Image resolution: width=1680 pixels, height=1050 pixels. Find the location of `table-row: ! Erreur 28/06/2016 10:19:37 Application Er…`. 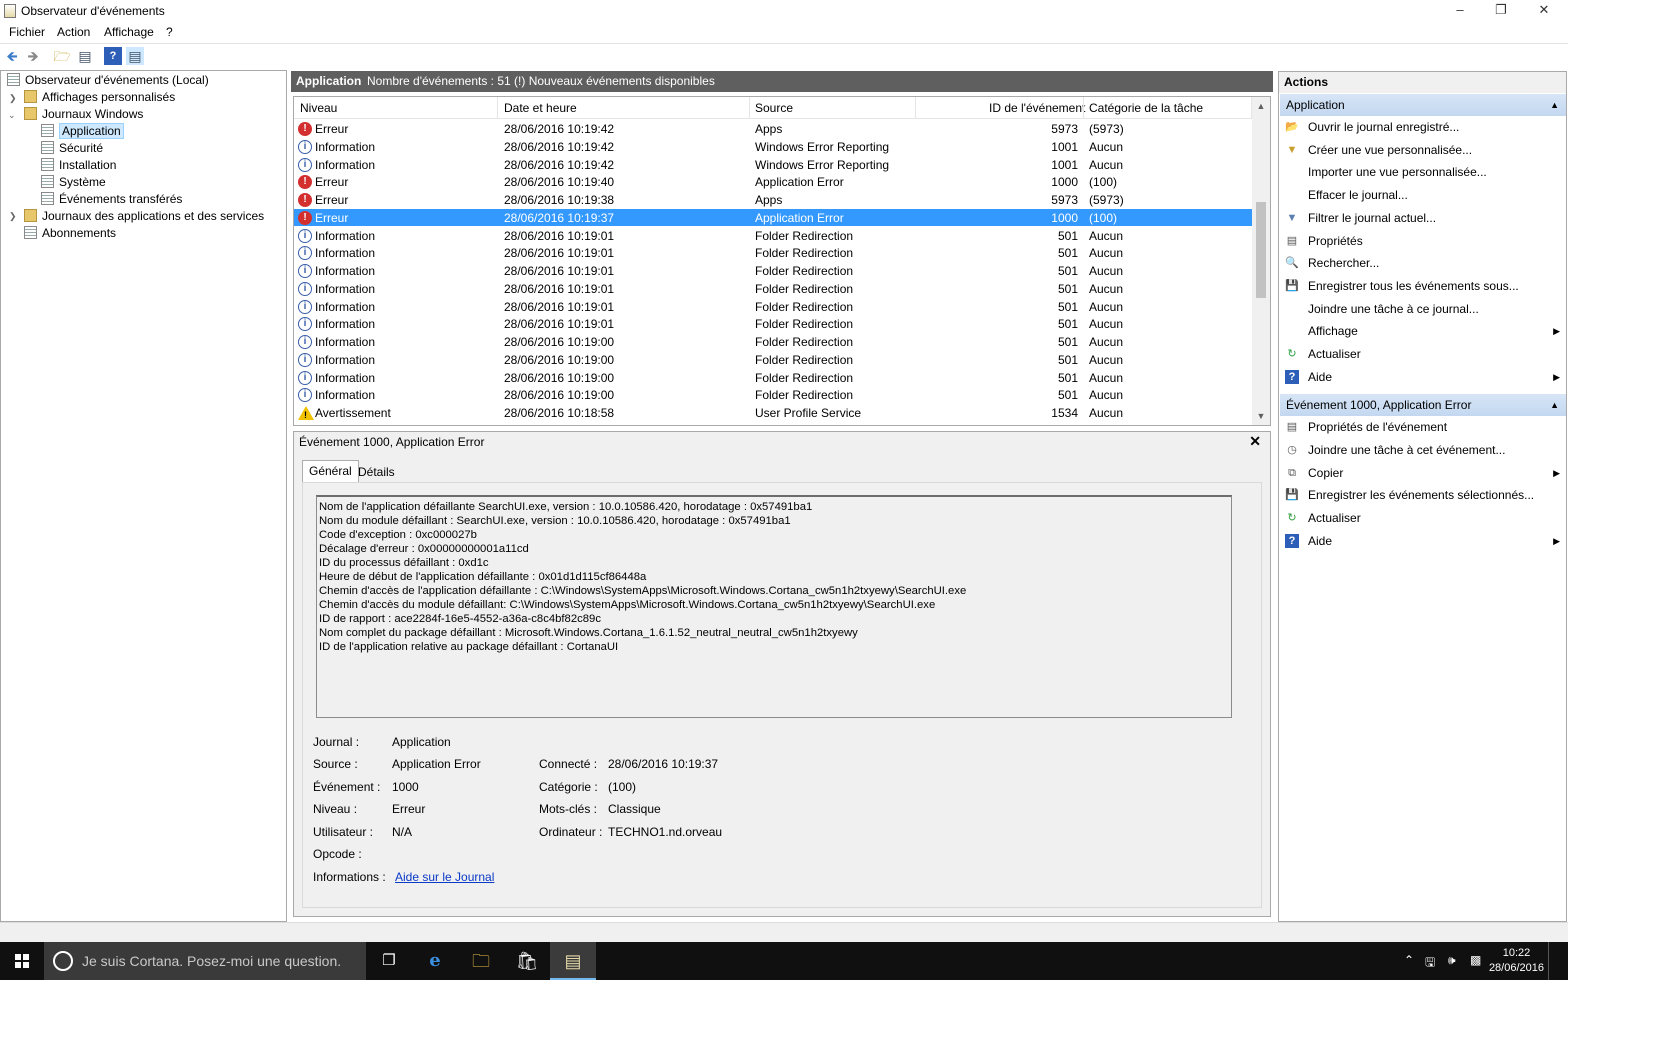

table-row: ! Erreur 28/06/2016 10:19:37 Application Er… is located at coordinates (773, 217).